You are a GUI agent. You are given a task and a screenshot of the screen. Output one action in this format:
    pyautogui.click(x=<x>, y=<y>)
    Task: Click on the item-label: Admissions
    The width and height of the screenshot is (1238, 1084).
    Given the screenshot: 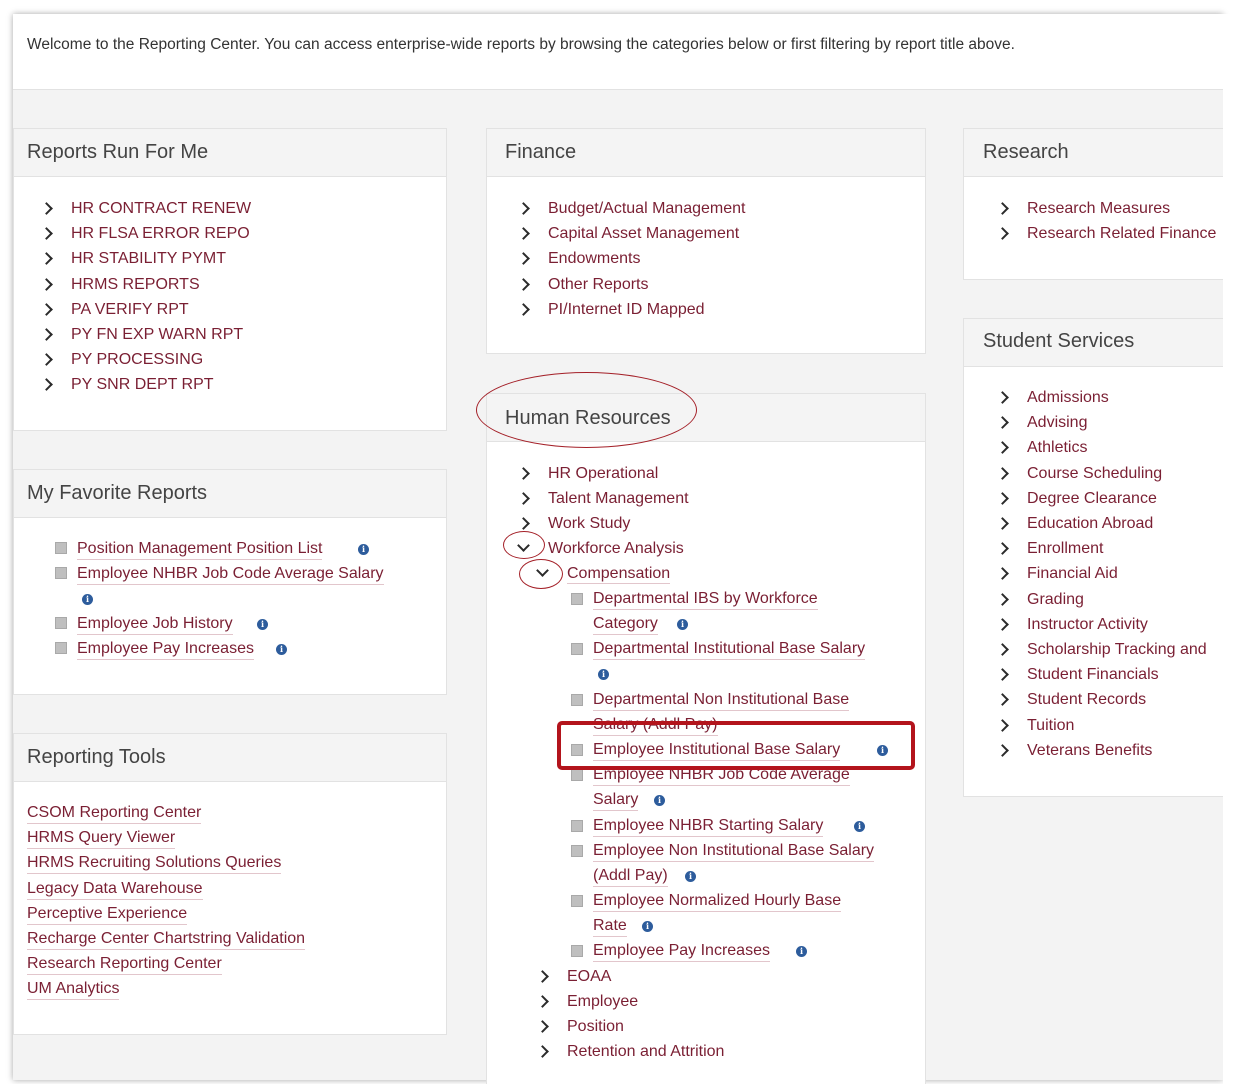 What is the action you would take?
    pyautogui.click(x=1068, y=397)
    